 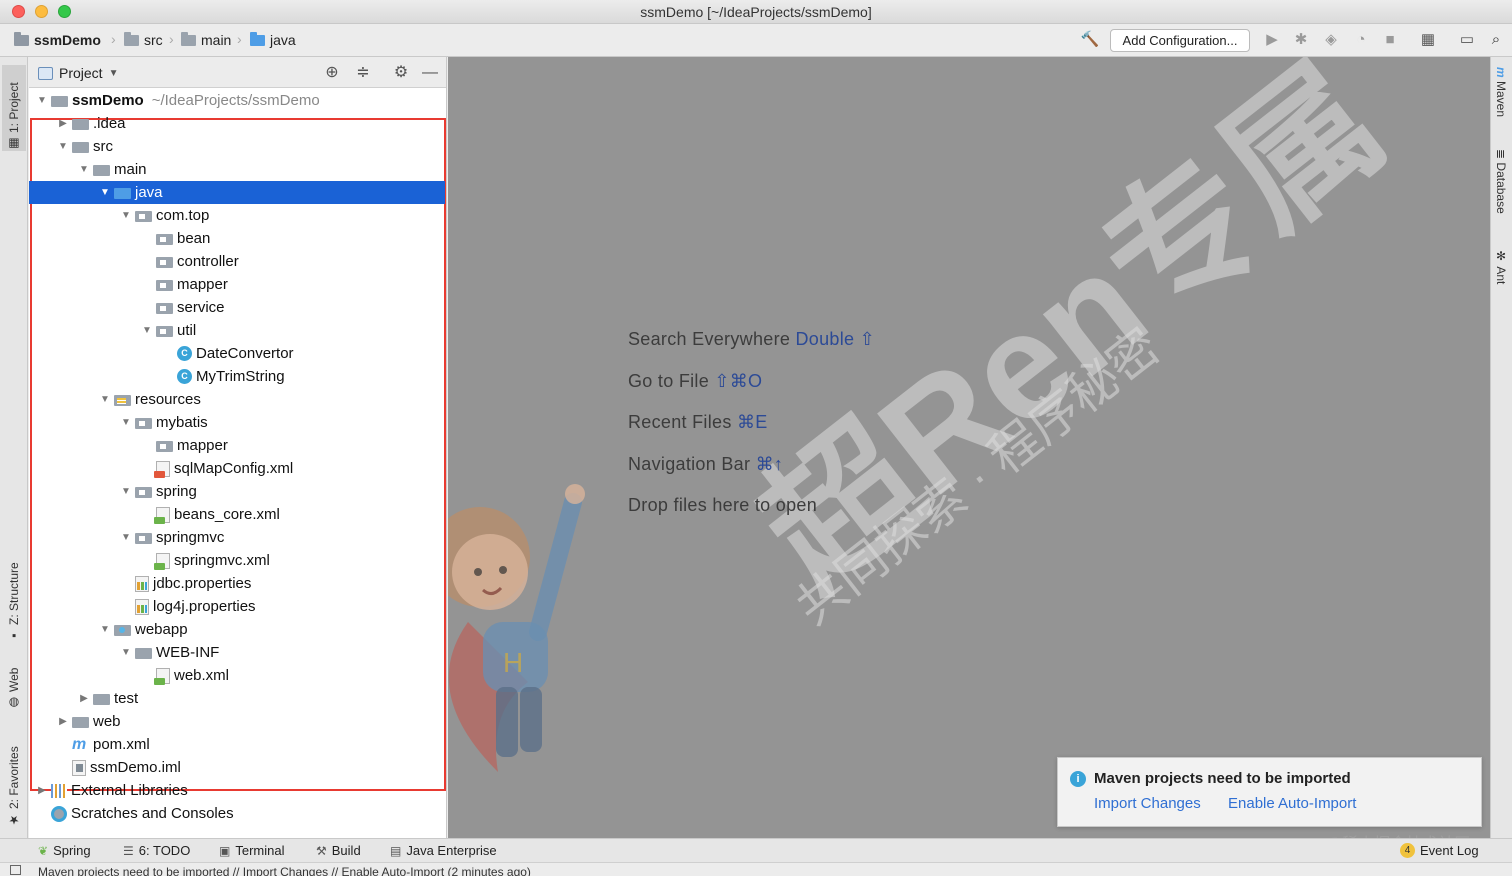 I want to click on tool-window-maven: m Maven, so click(x=1501, y=92).